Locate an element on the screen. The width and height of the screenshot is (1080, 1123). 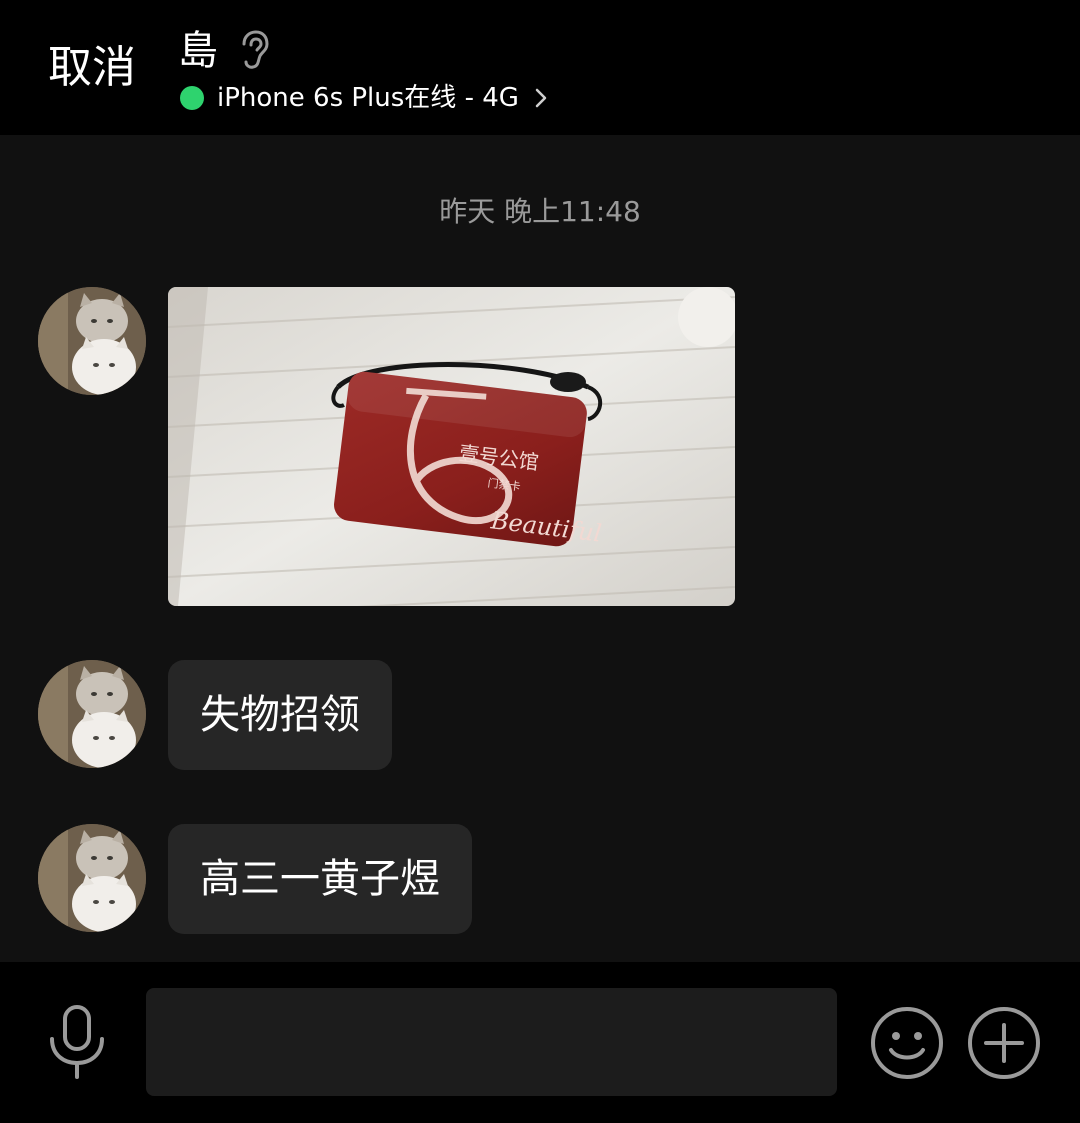
chat-header: 取消 島 iPhone 6s Plus在线 - 4G is located at coordinates (540, 67).